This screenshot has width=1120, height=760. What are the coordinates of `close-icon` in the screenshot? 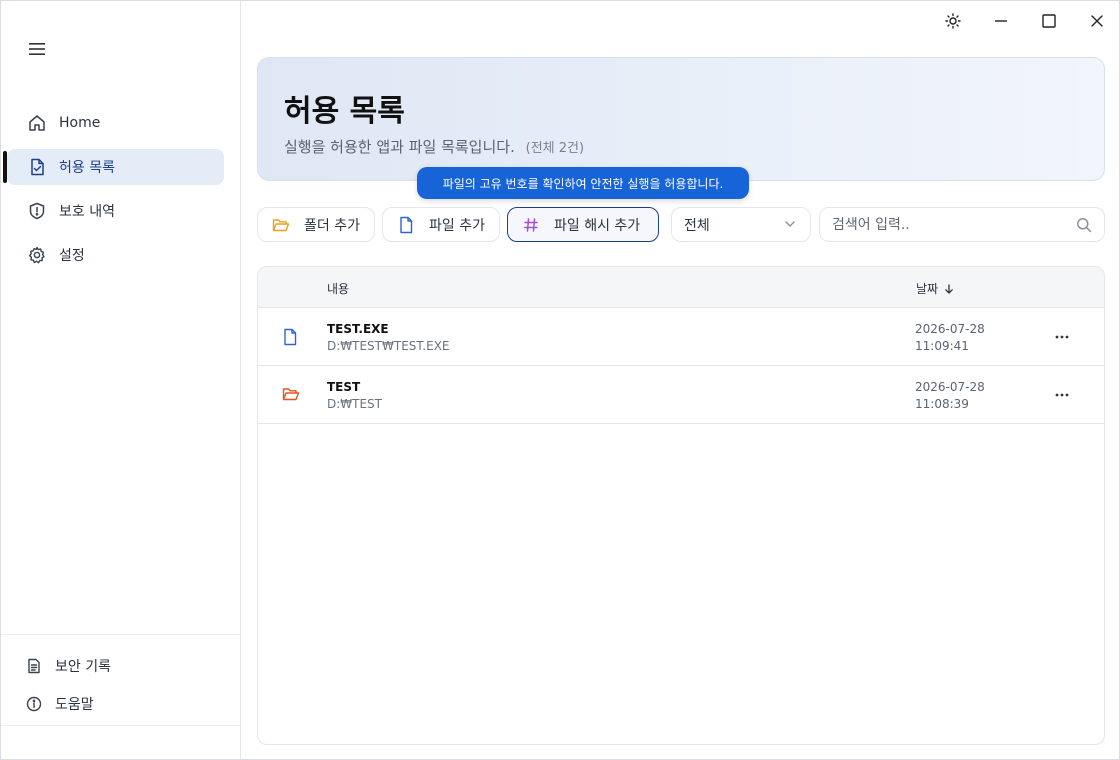 It's located at (1097, 21).